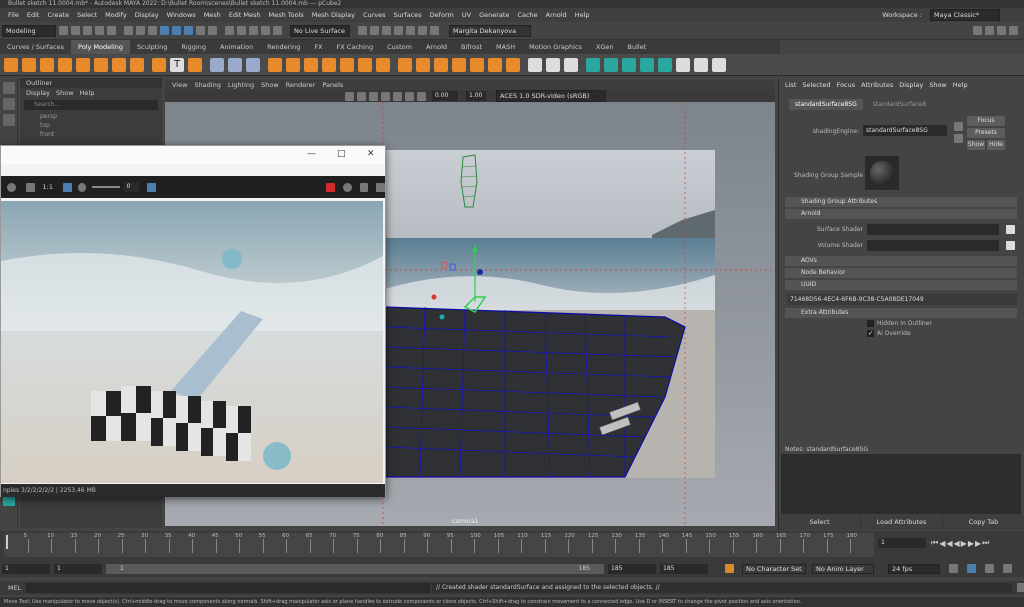  Describe the element at coordinates (843, 569) in the screenshot. I see `anim-layer-select: No Anim Layer` at that location.